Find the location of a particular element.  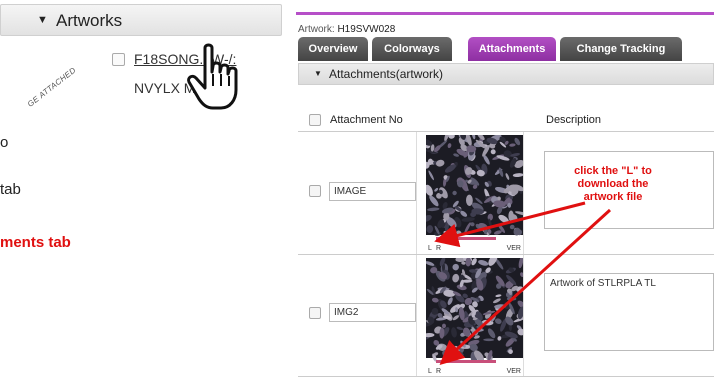

artwork-id-label: Artwork: H19SVW028 is located at coordinates (346, 29).